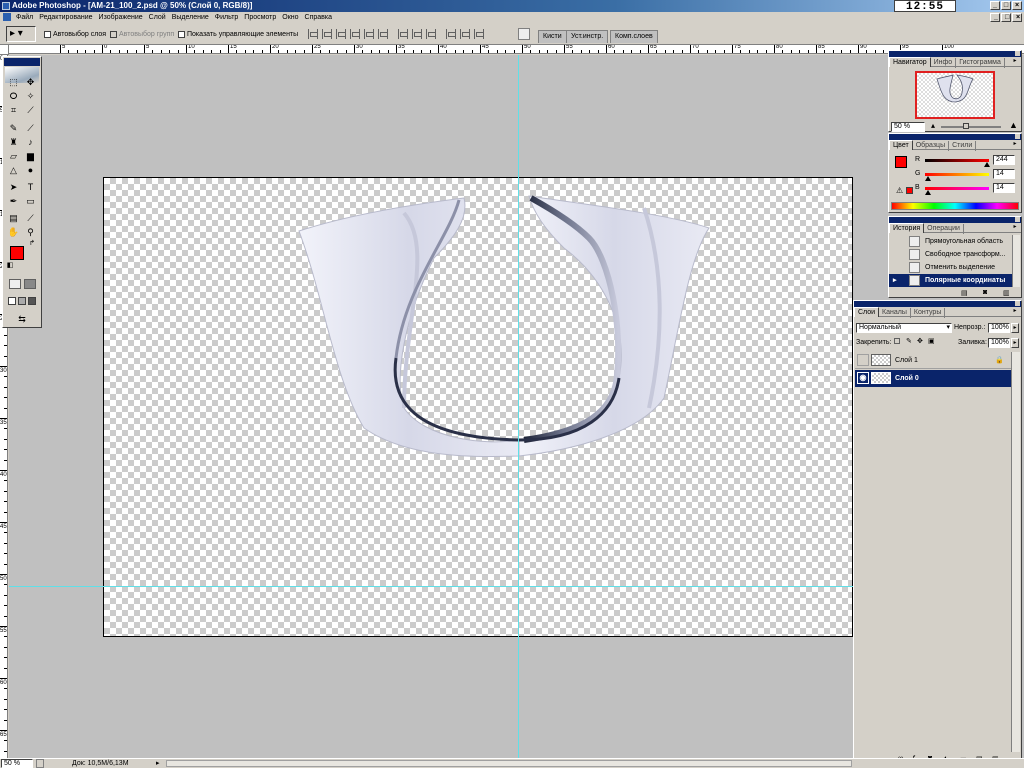  Describe the element at coordinates (928, 192) in the screenshot. I see `color-b-thumb` at that location.